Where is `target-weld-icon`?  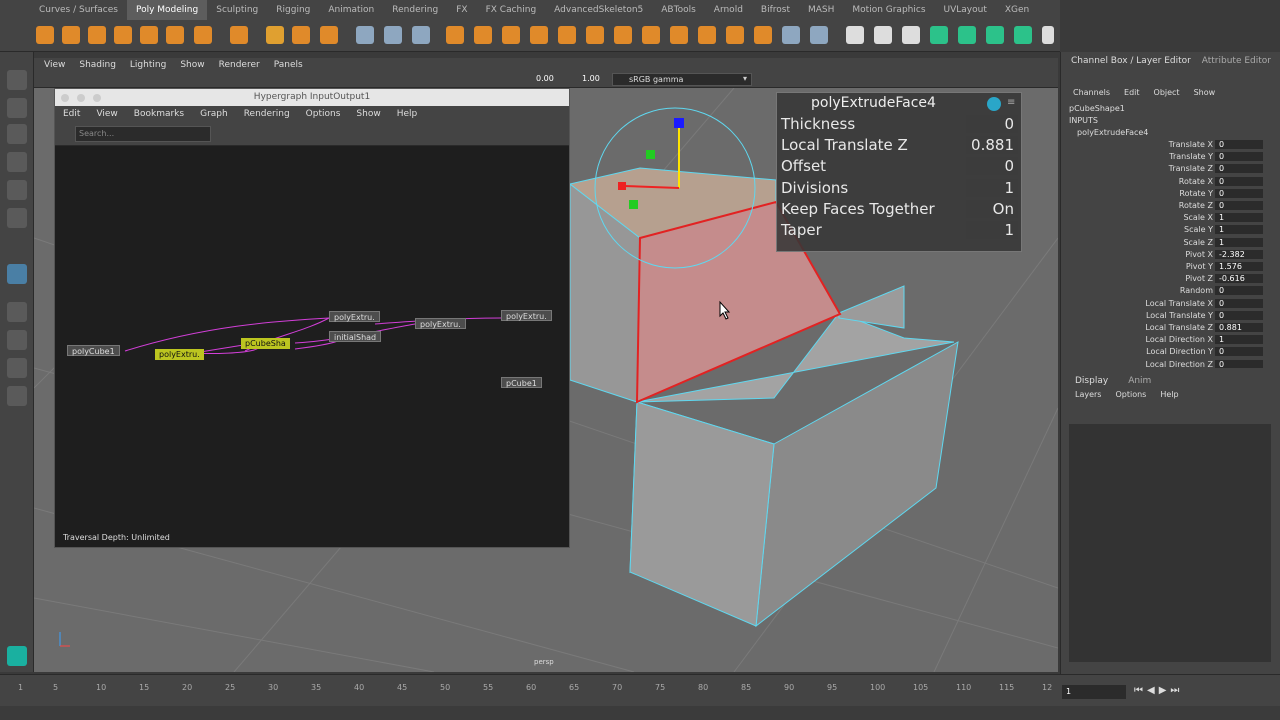 target-weld-icon is located at coordinates (651, 35).